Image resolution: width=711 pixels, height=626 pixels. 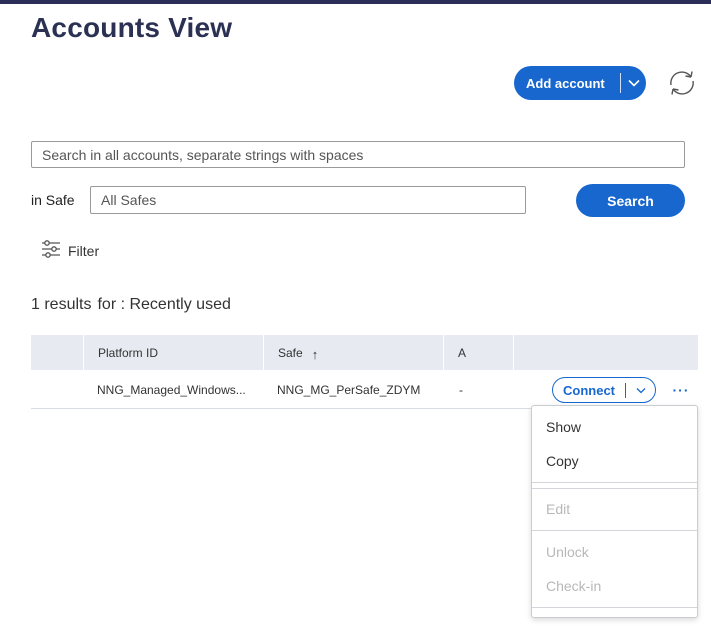 What do you see at coordinates (589, 390) in the screenshot?
I see `connect-label: Connect` at bounding box center [589, 390].